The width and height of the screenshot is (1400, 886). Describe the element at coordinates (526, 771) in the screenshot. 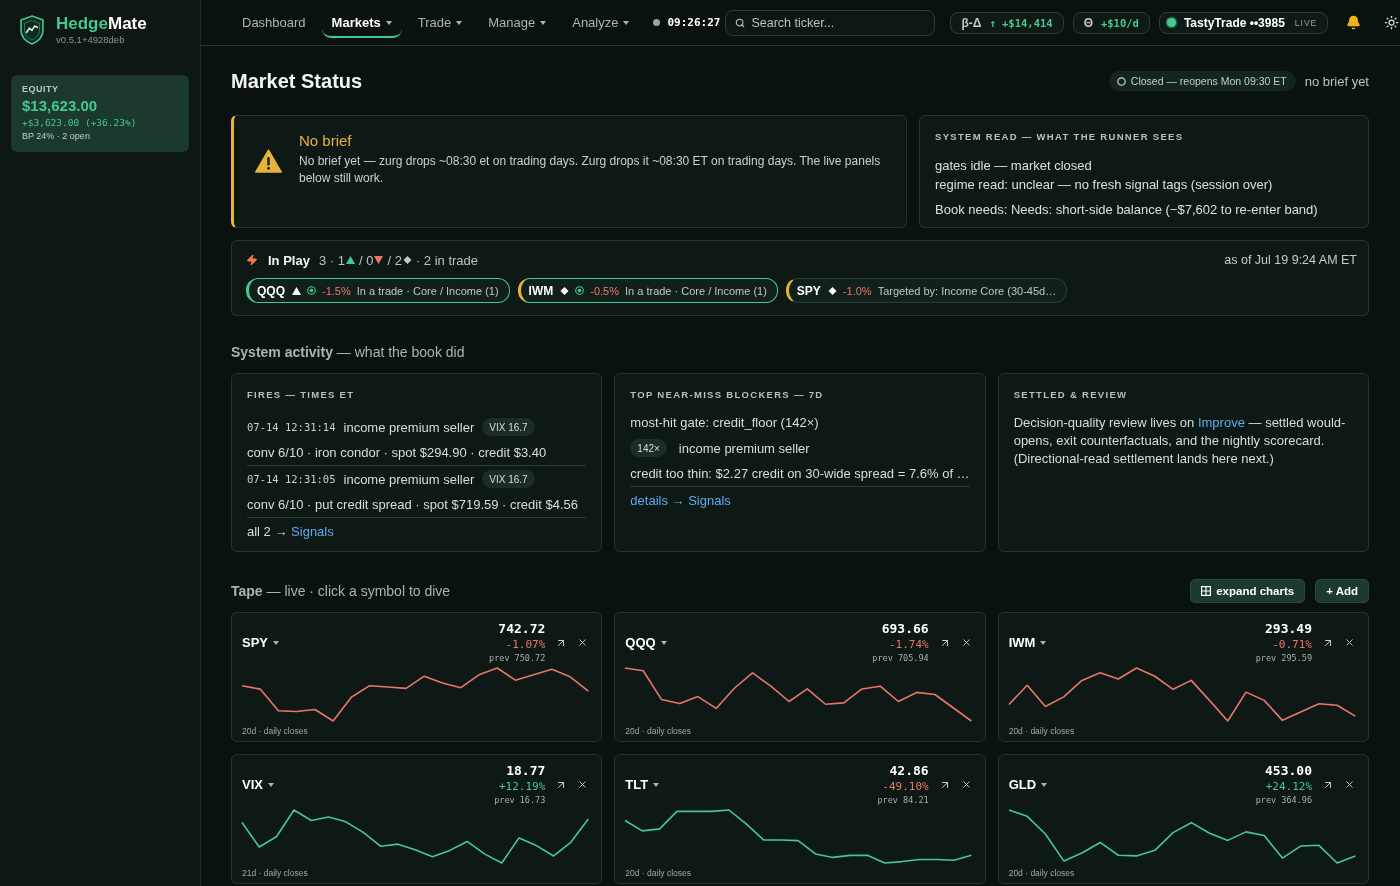

I see `price-text: 18.77` at that location.